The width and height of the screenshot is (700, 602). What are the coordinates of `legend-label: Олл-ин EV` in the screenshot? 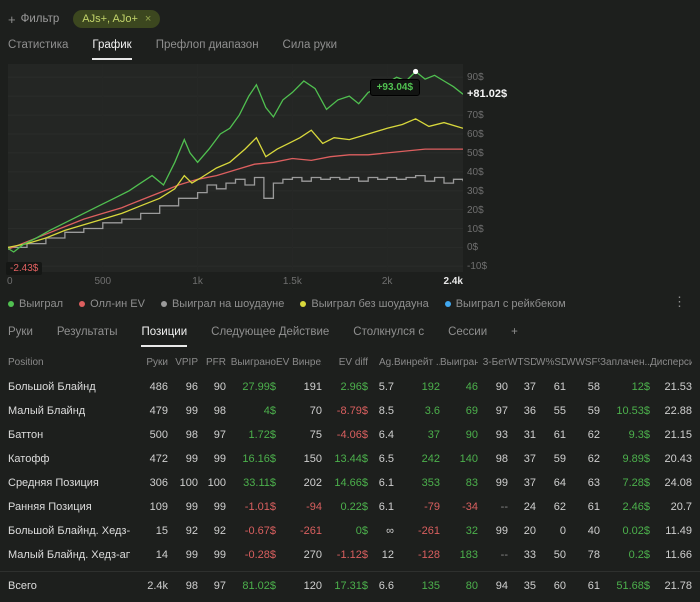 It's located at (117, 304).